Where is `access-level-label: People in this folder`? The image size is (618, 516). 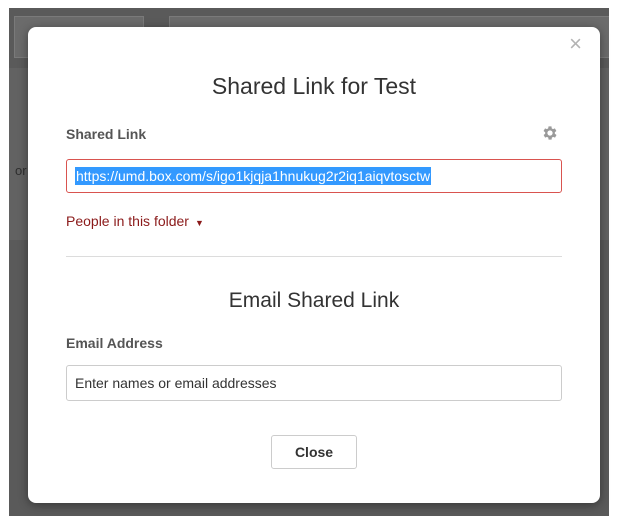
access-level-label: People in this folder is located at coordinates (127, 221).